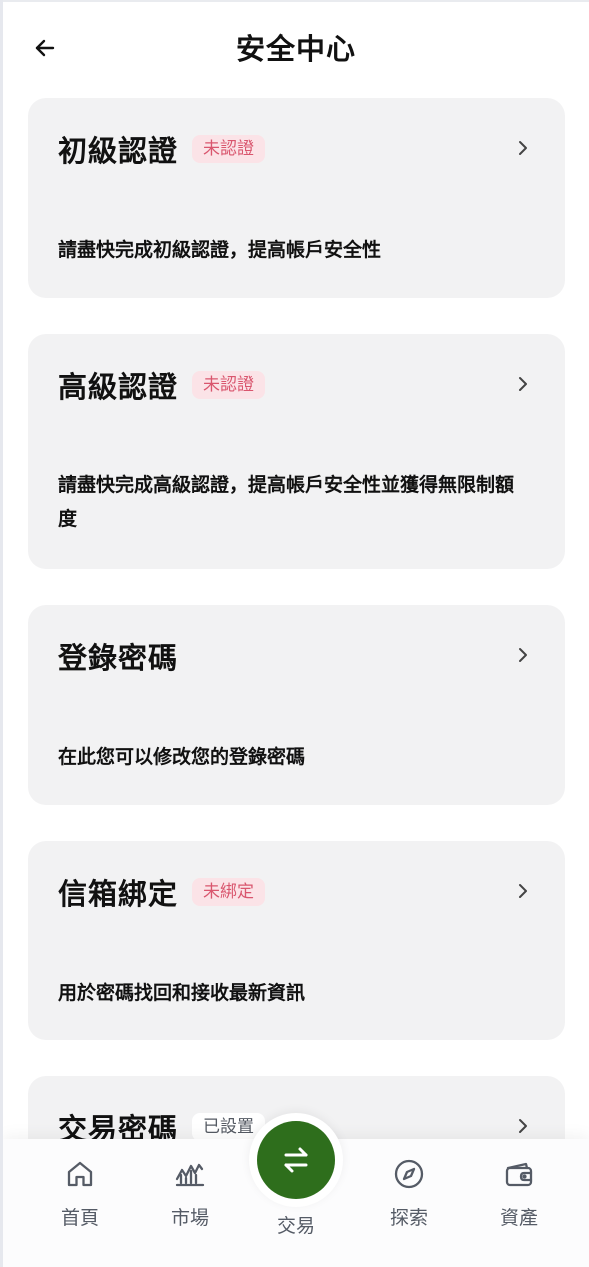 The image size is (589, 1267). I want to click on header: 安全中心, so click(296, 48).